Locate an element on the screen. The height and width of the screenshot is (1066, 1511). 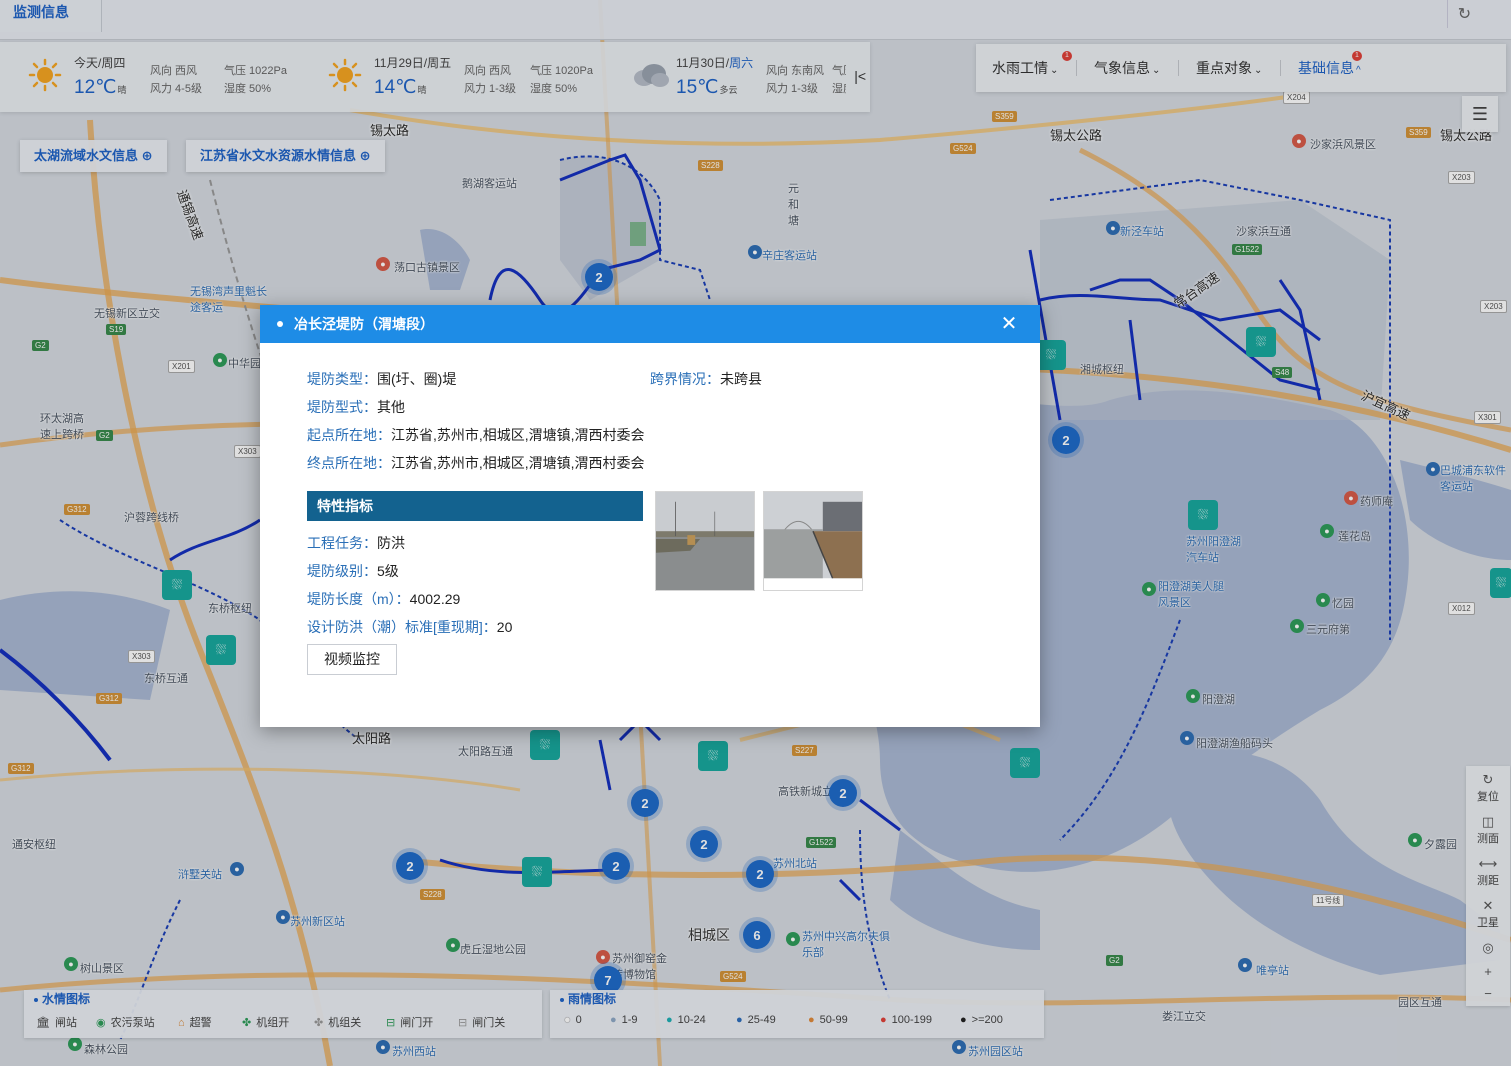
section-title-characteristics: 特性指标 is located at coordinates (475, 506).